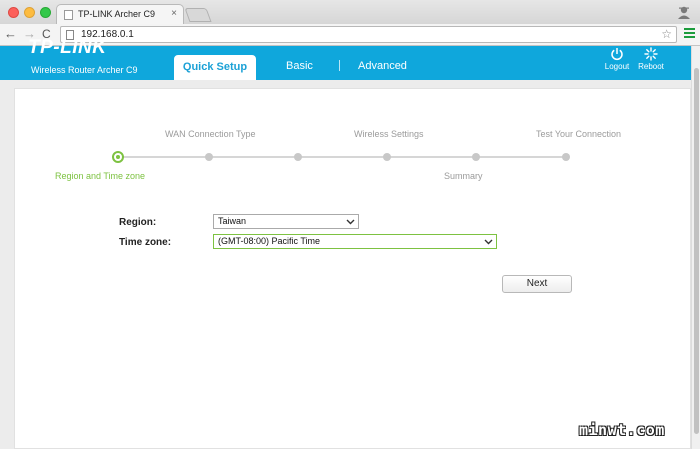 The height and width of the screenshot is (449, 700). What do you see at coordinates (382, 66) in the screenshot?
I see `tab-advanced: Advanced` at bounding box center [382, 66].